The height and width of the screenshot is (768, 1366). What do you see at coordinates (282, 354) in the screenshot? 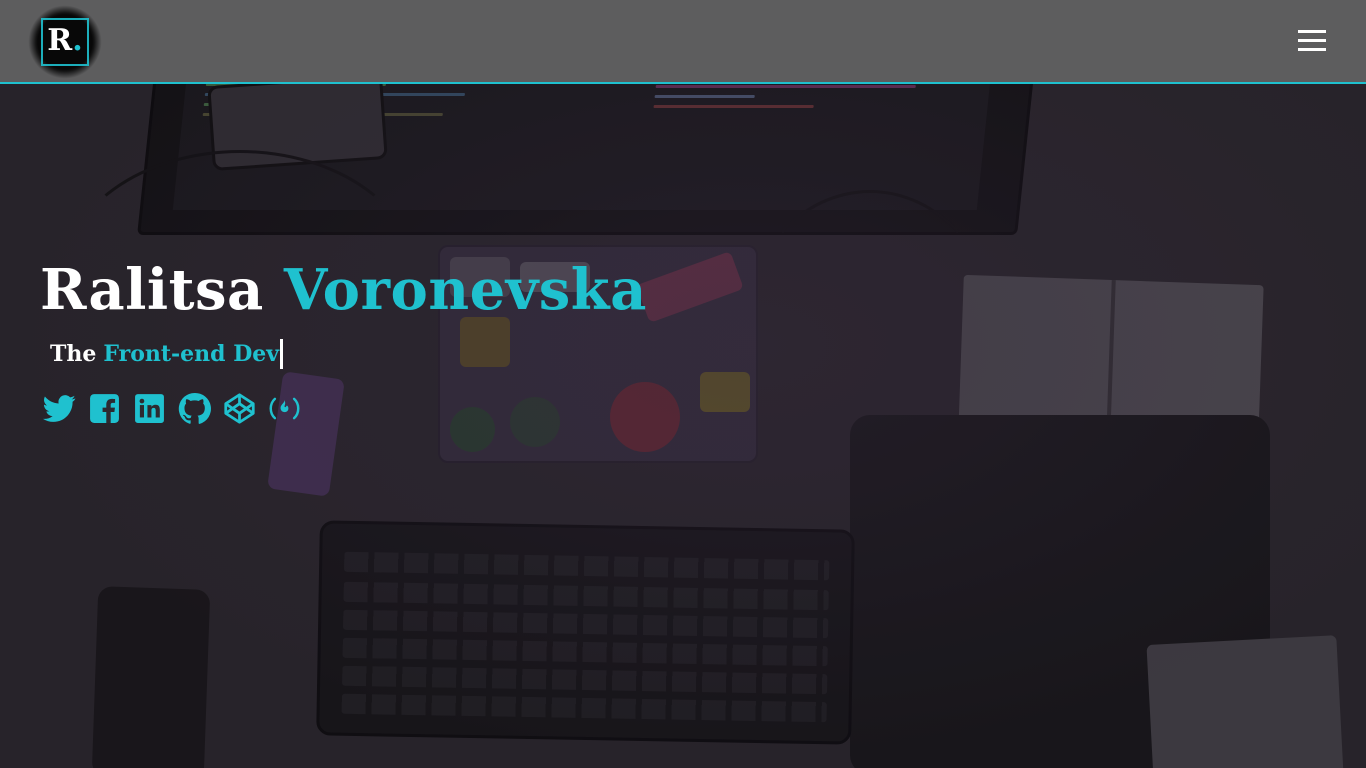
I see `typing-caret` at bounding box center [282, 354].